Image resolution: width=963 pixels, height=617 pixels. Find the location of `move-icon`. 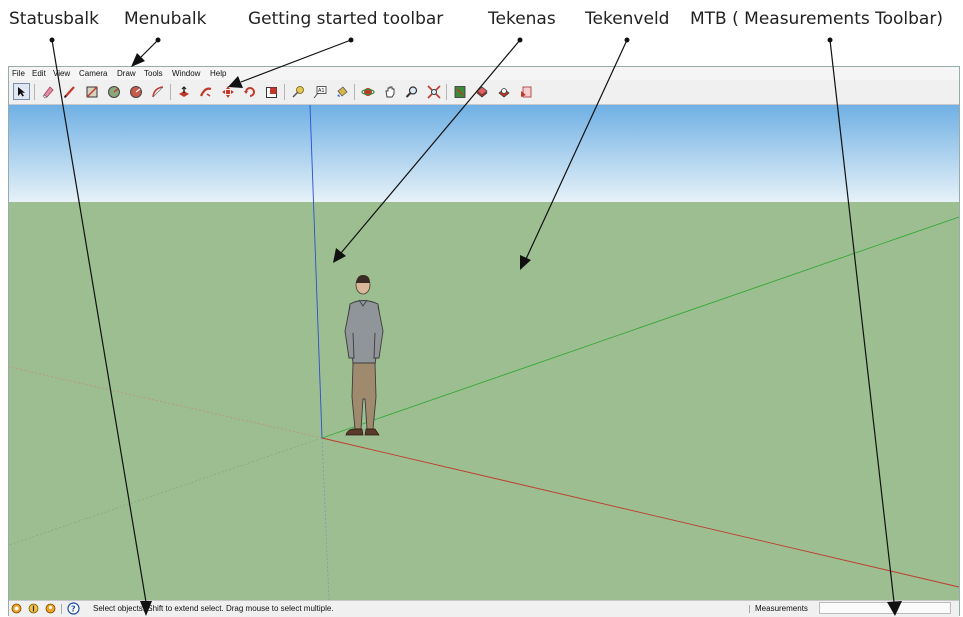

move-icon is located at coordinates (227, 91).